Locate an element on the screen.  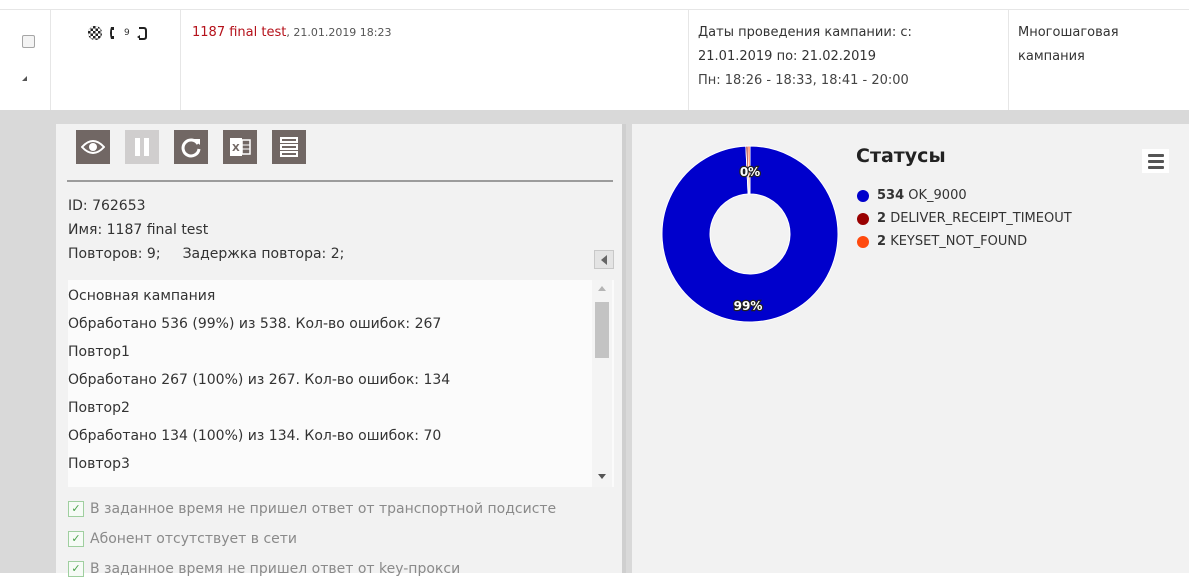
refresh-button is located at coordinates (191, 147).